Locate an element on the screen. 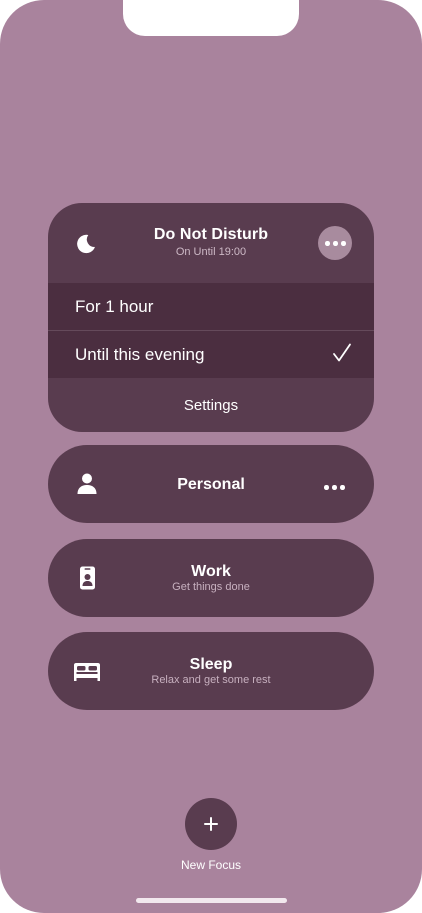 This screenshot has height=913, width=422. focus-work-button: Work Get things done is located at coordinates (211, 578).